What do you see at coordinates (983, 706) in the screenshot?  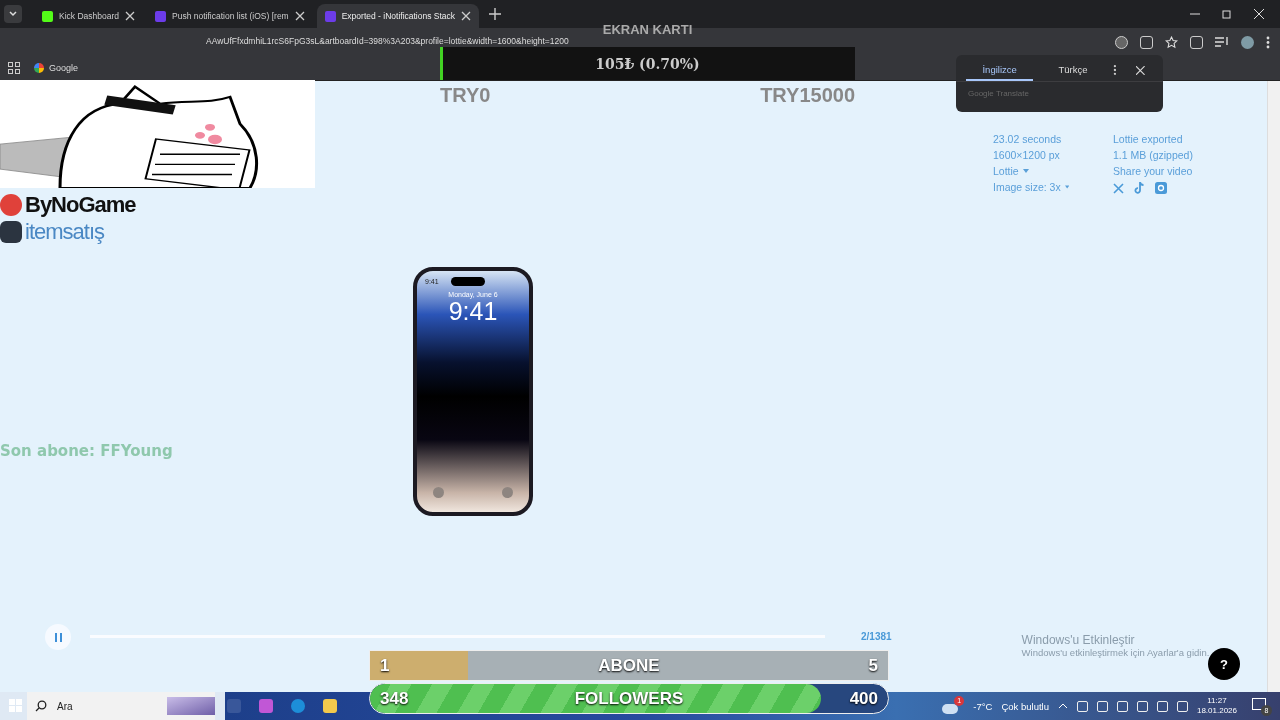 I see `temperature: -7°C` at bounding box center [983, 706].